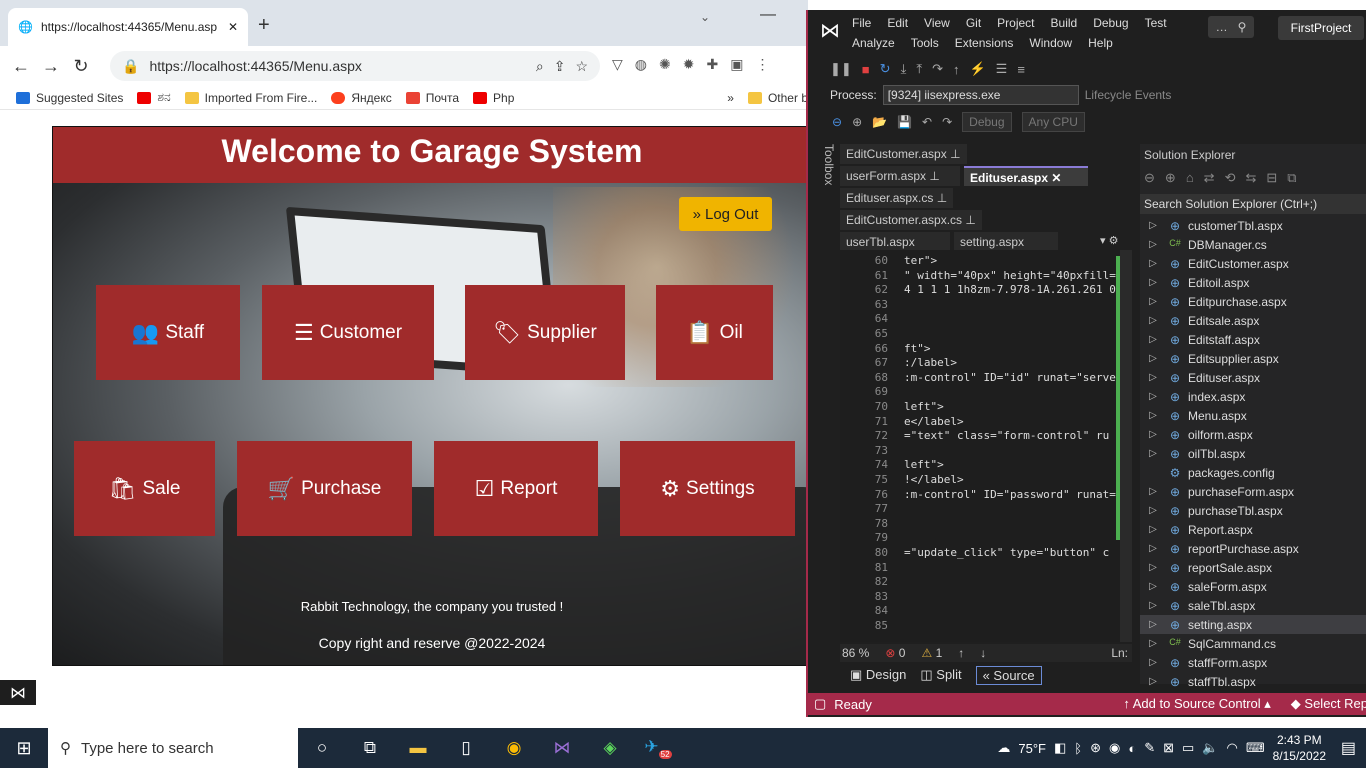 This screenshot has width=1366, height=768. I want to click on chrome-icon: ◉, so click(514, 748).